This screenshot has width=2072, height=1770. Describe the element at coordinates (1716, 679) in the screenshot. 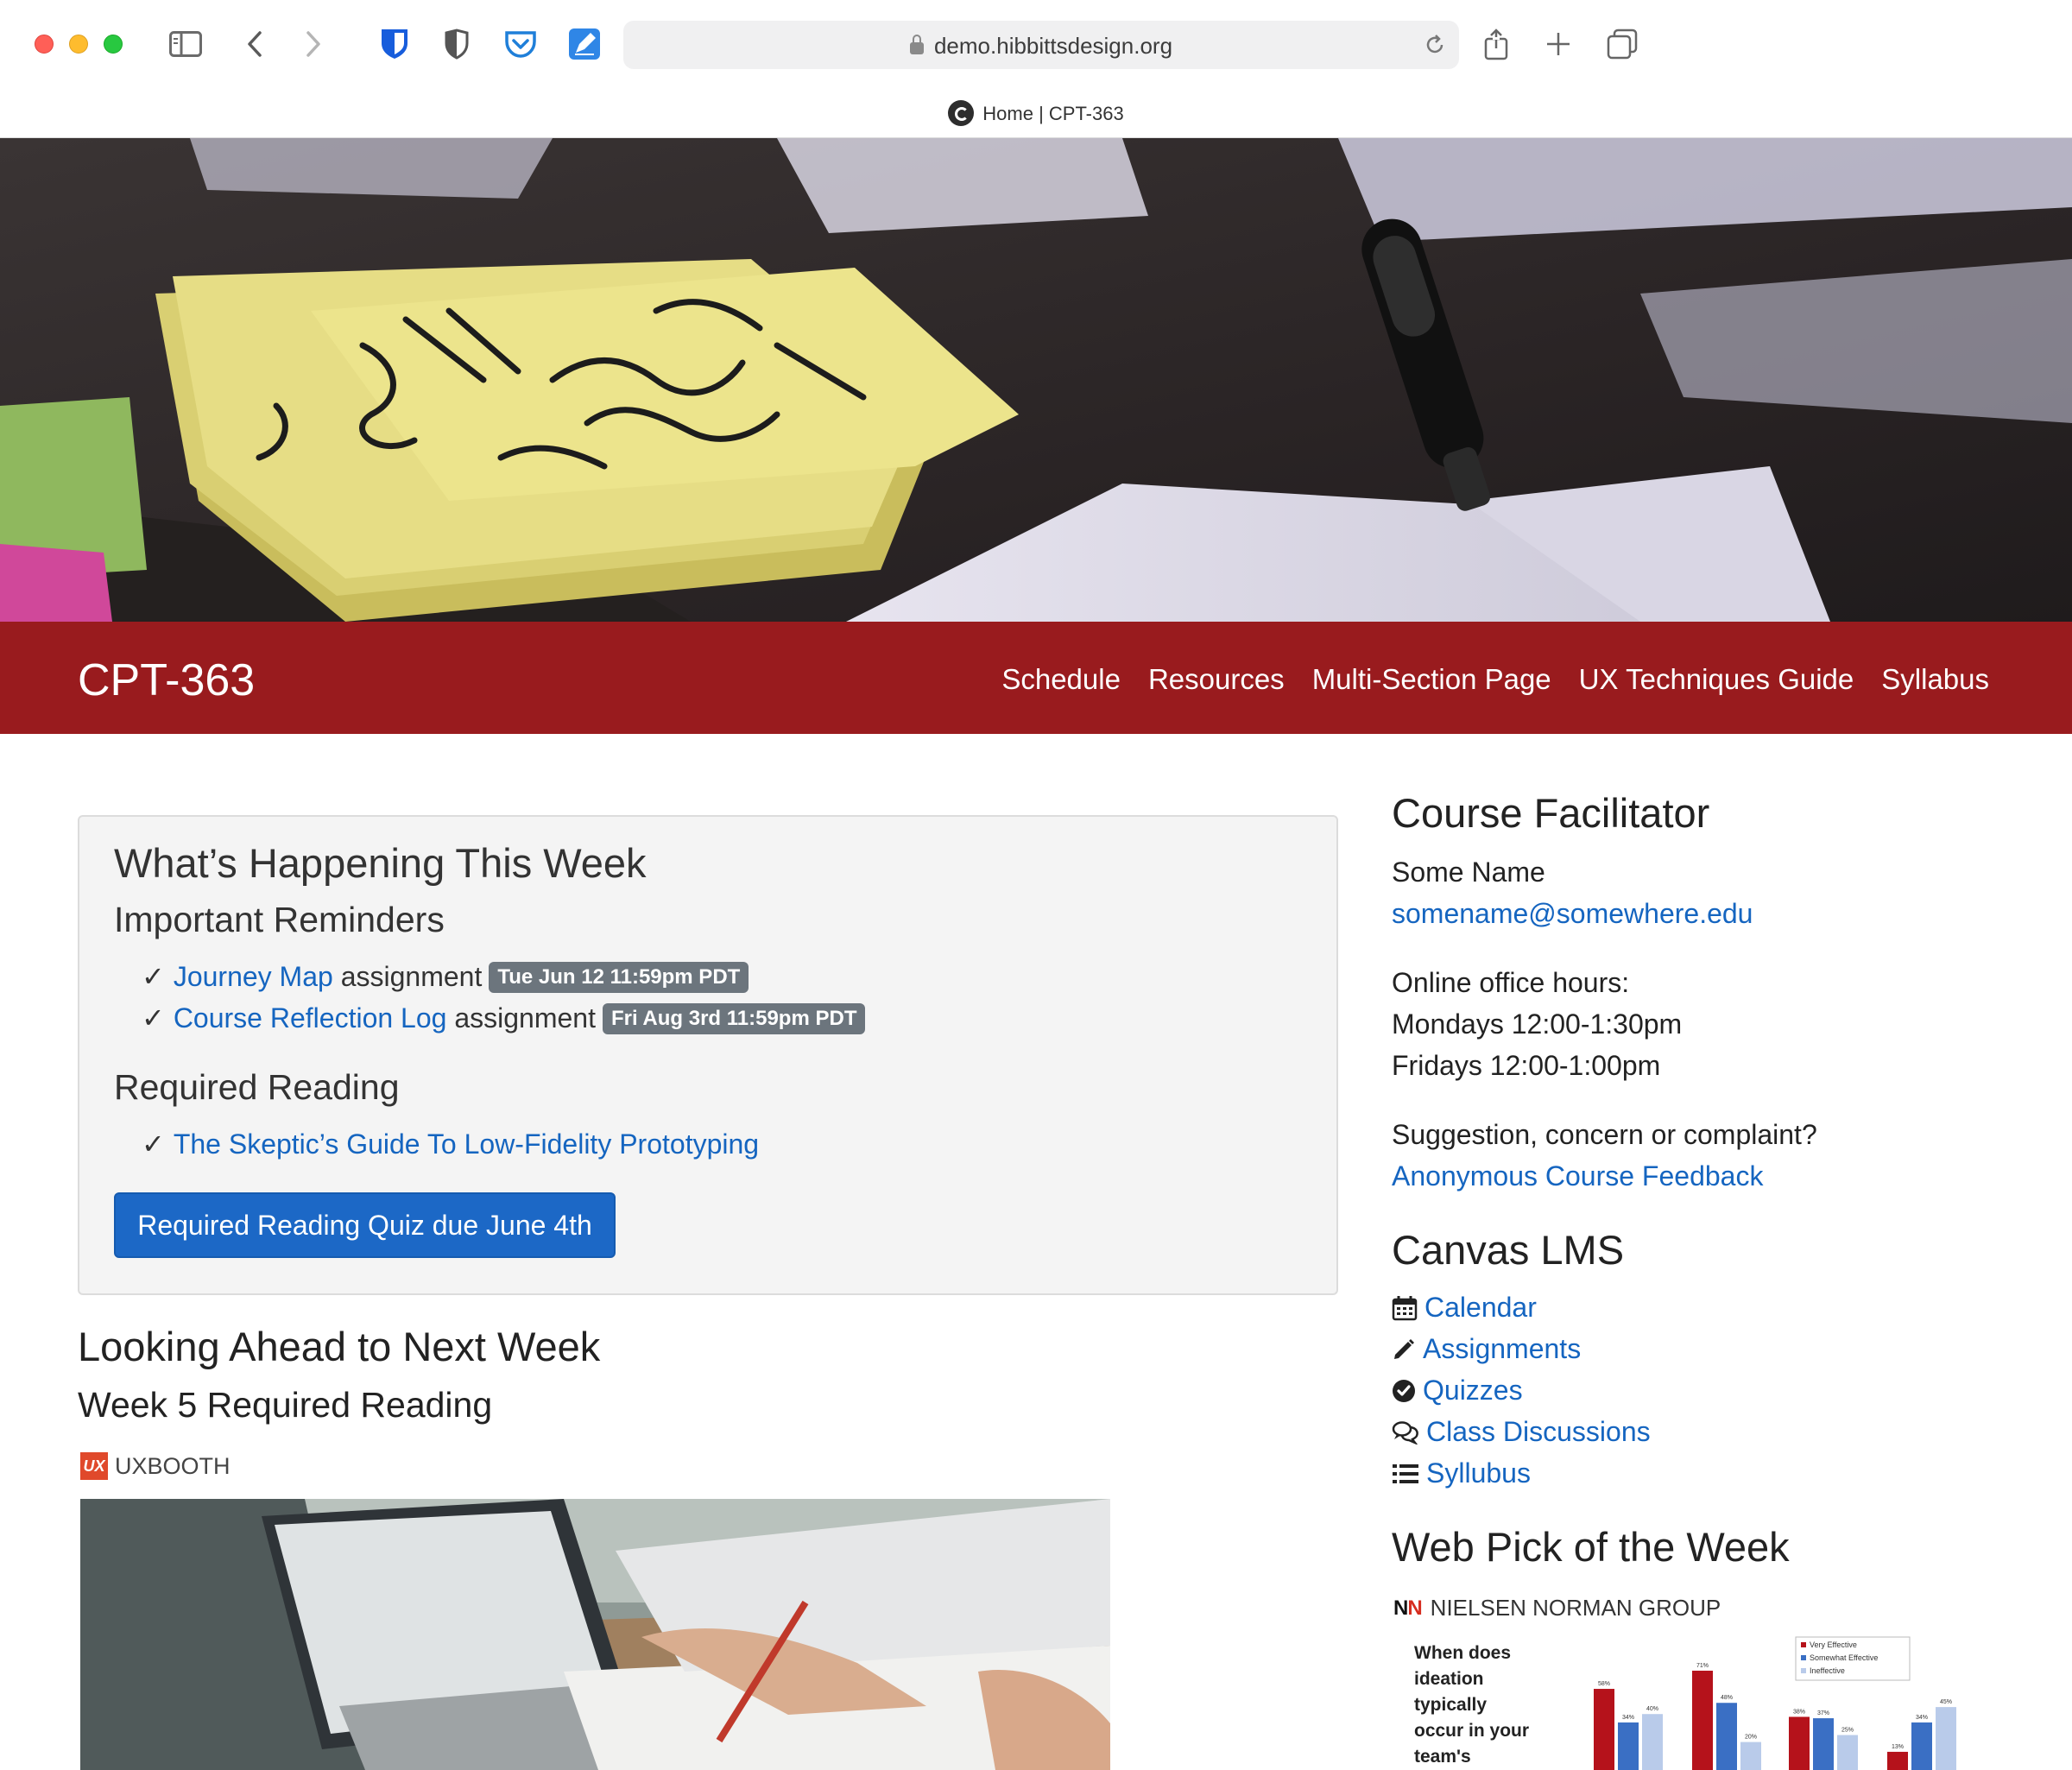

I see `nav-link-ux-techniques: UX Techniques Guide` at that location.